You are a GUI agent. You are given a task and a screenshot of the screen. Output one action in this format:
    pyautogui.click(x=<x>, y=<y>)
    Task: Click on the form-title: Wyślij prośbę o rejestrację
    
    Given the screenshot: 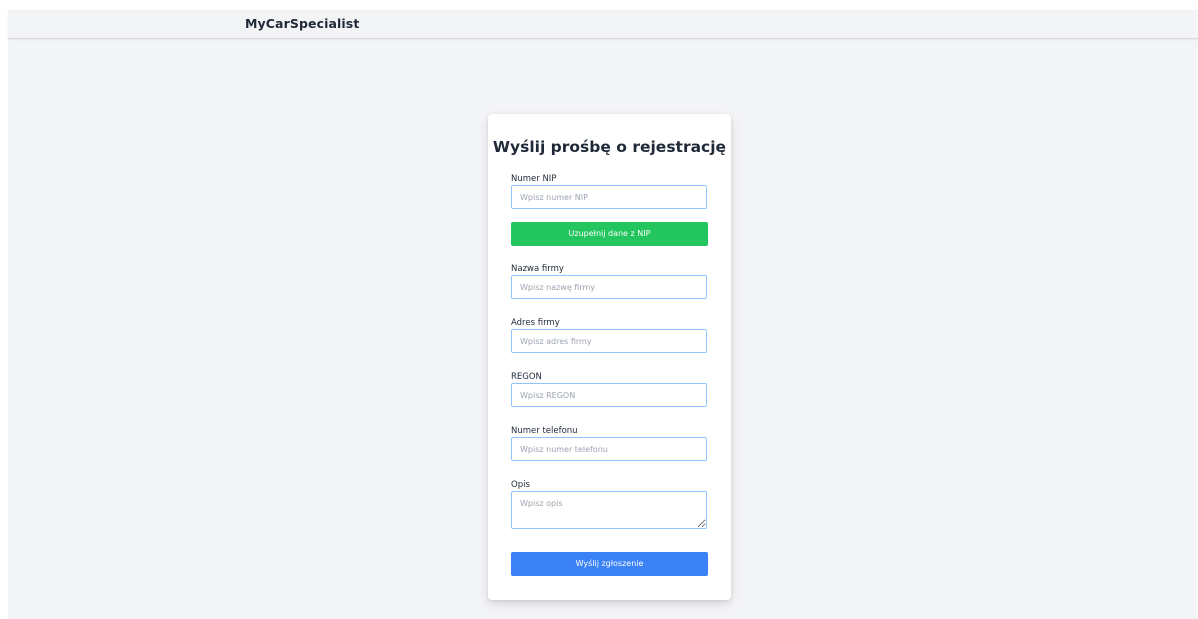 What is the action you would take?
    pyautogui.click(x=609, y=147)
    